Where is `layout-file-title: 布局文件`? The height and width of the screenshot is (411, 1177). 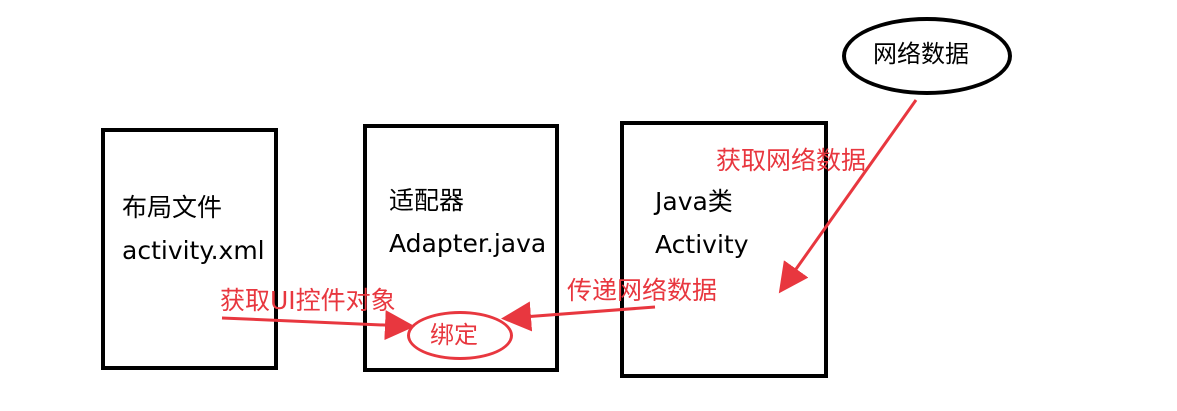
layout-file-title: 布局文件 is located at coordinates (172, 207).